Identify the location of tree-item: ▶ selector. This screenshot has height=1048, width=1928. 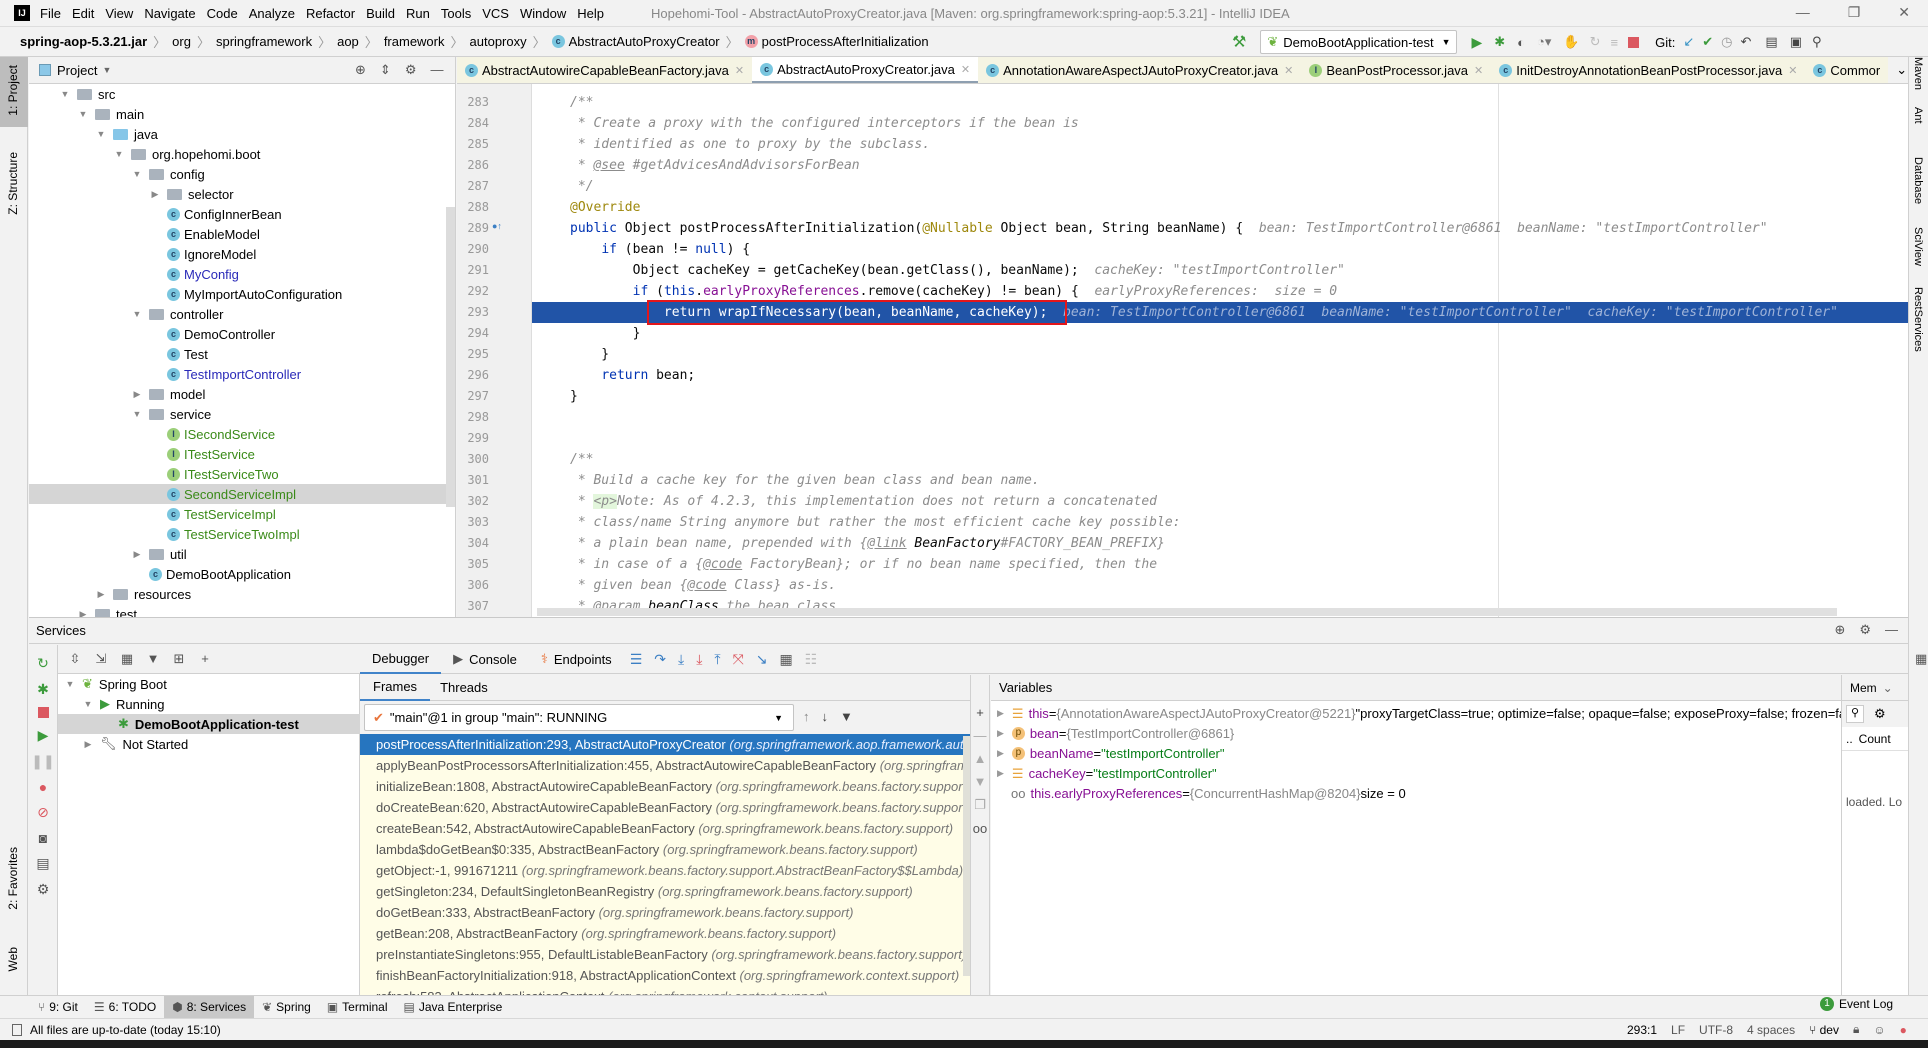
(242, 194).